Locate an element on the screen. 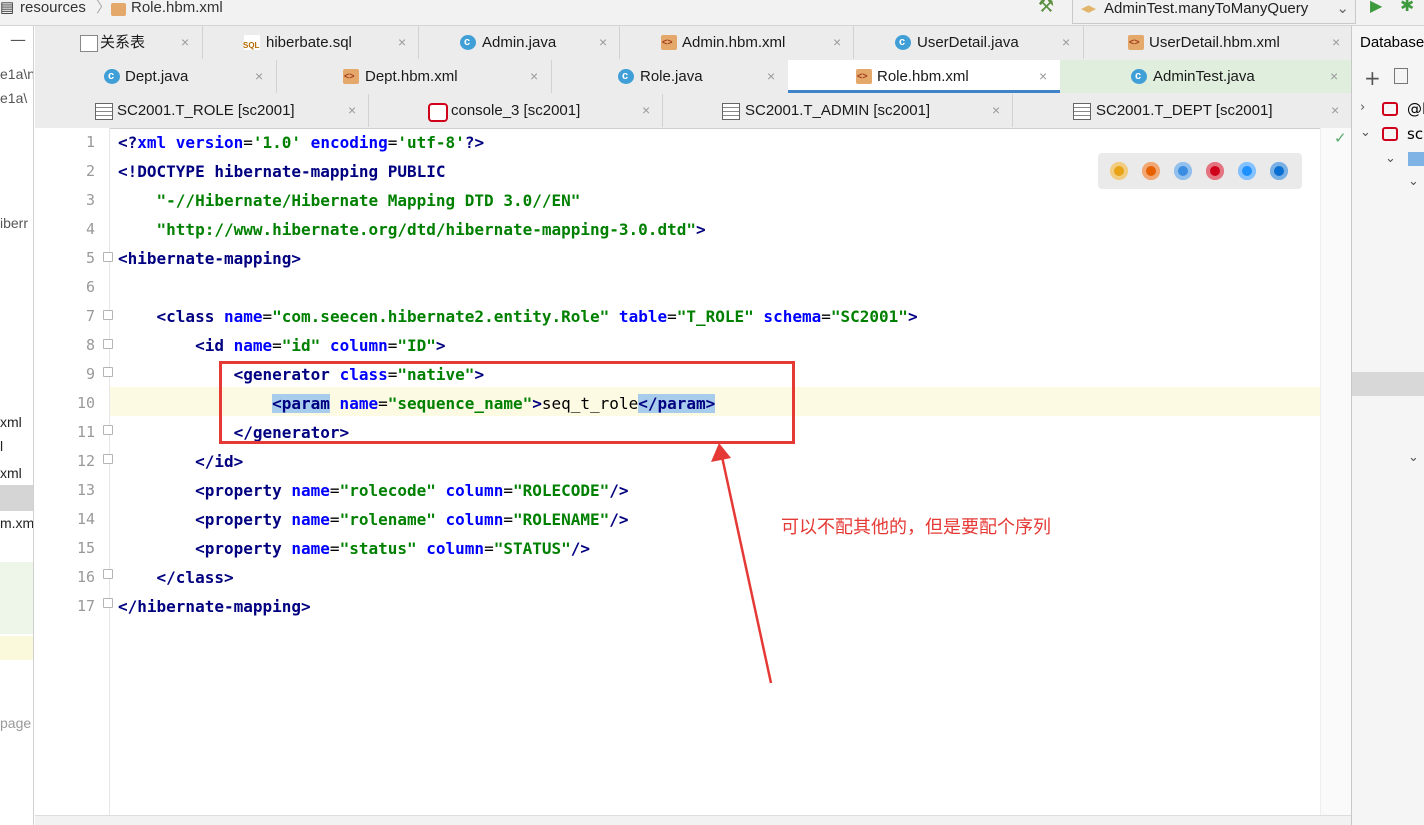 This screenshot has height=825, width=1424. firefox-icon is located at coordinates (1151, 171).